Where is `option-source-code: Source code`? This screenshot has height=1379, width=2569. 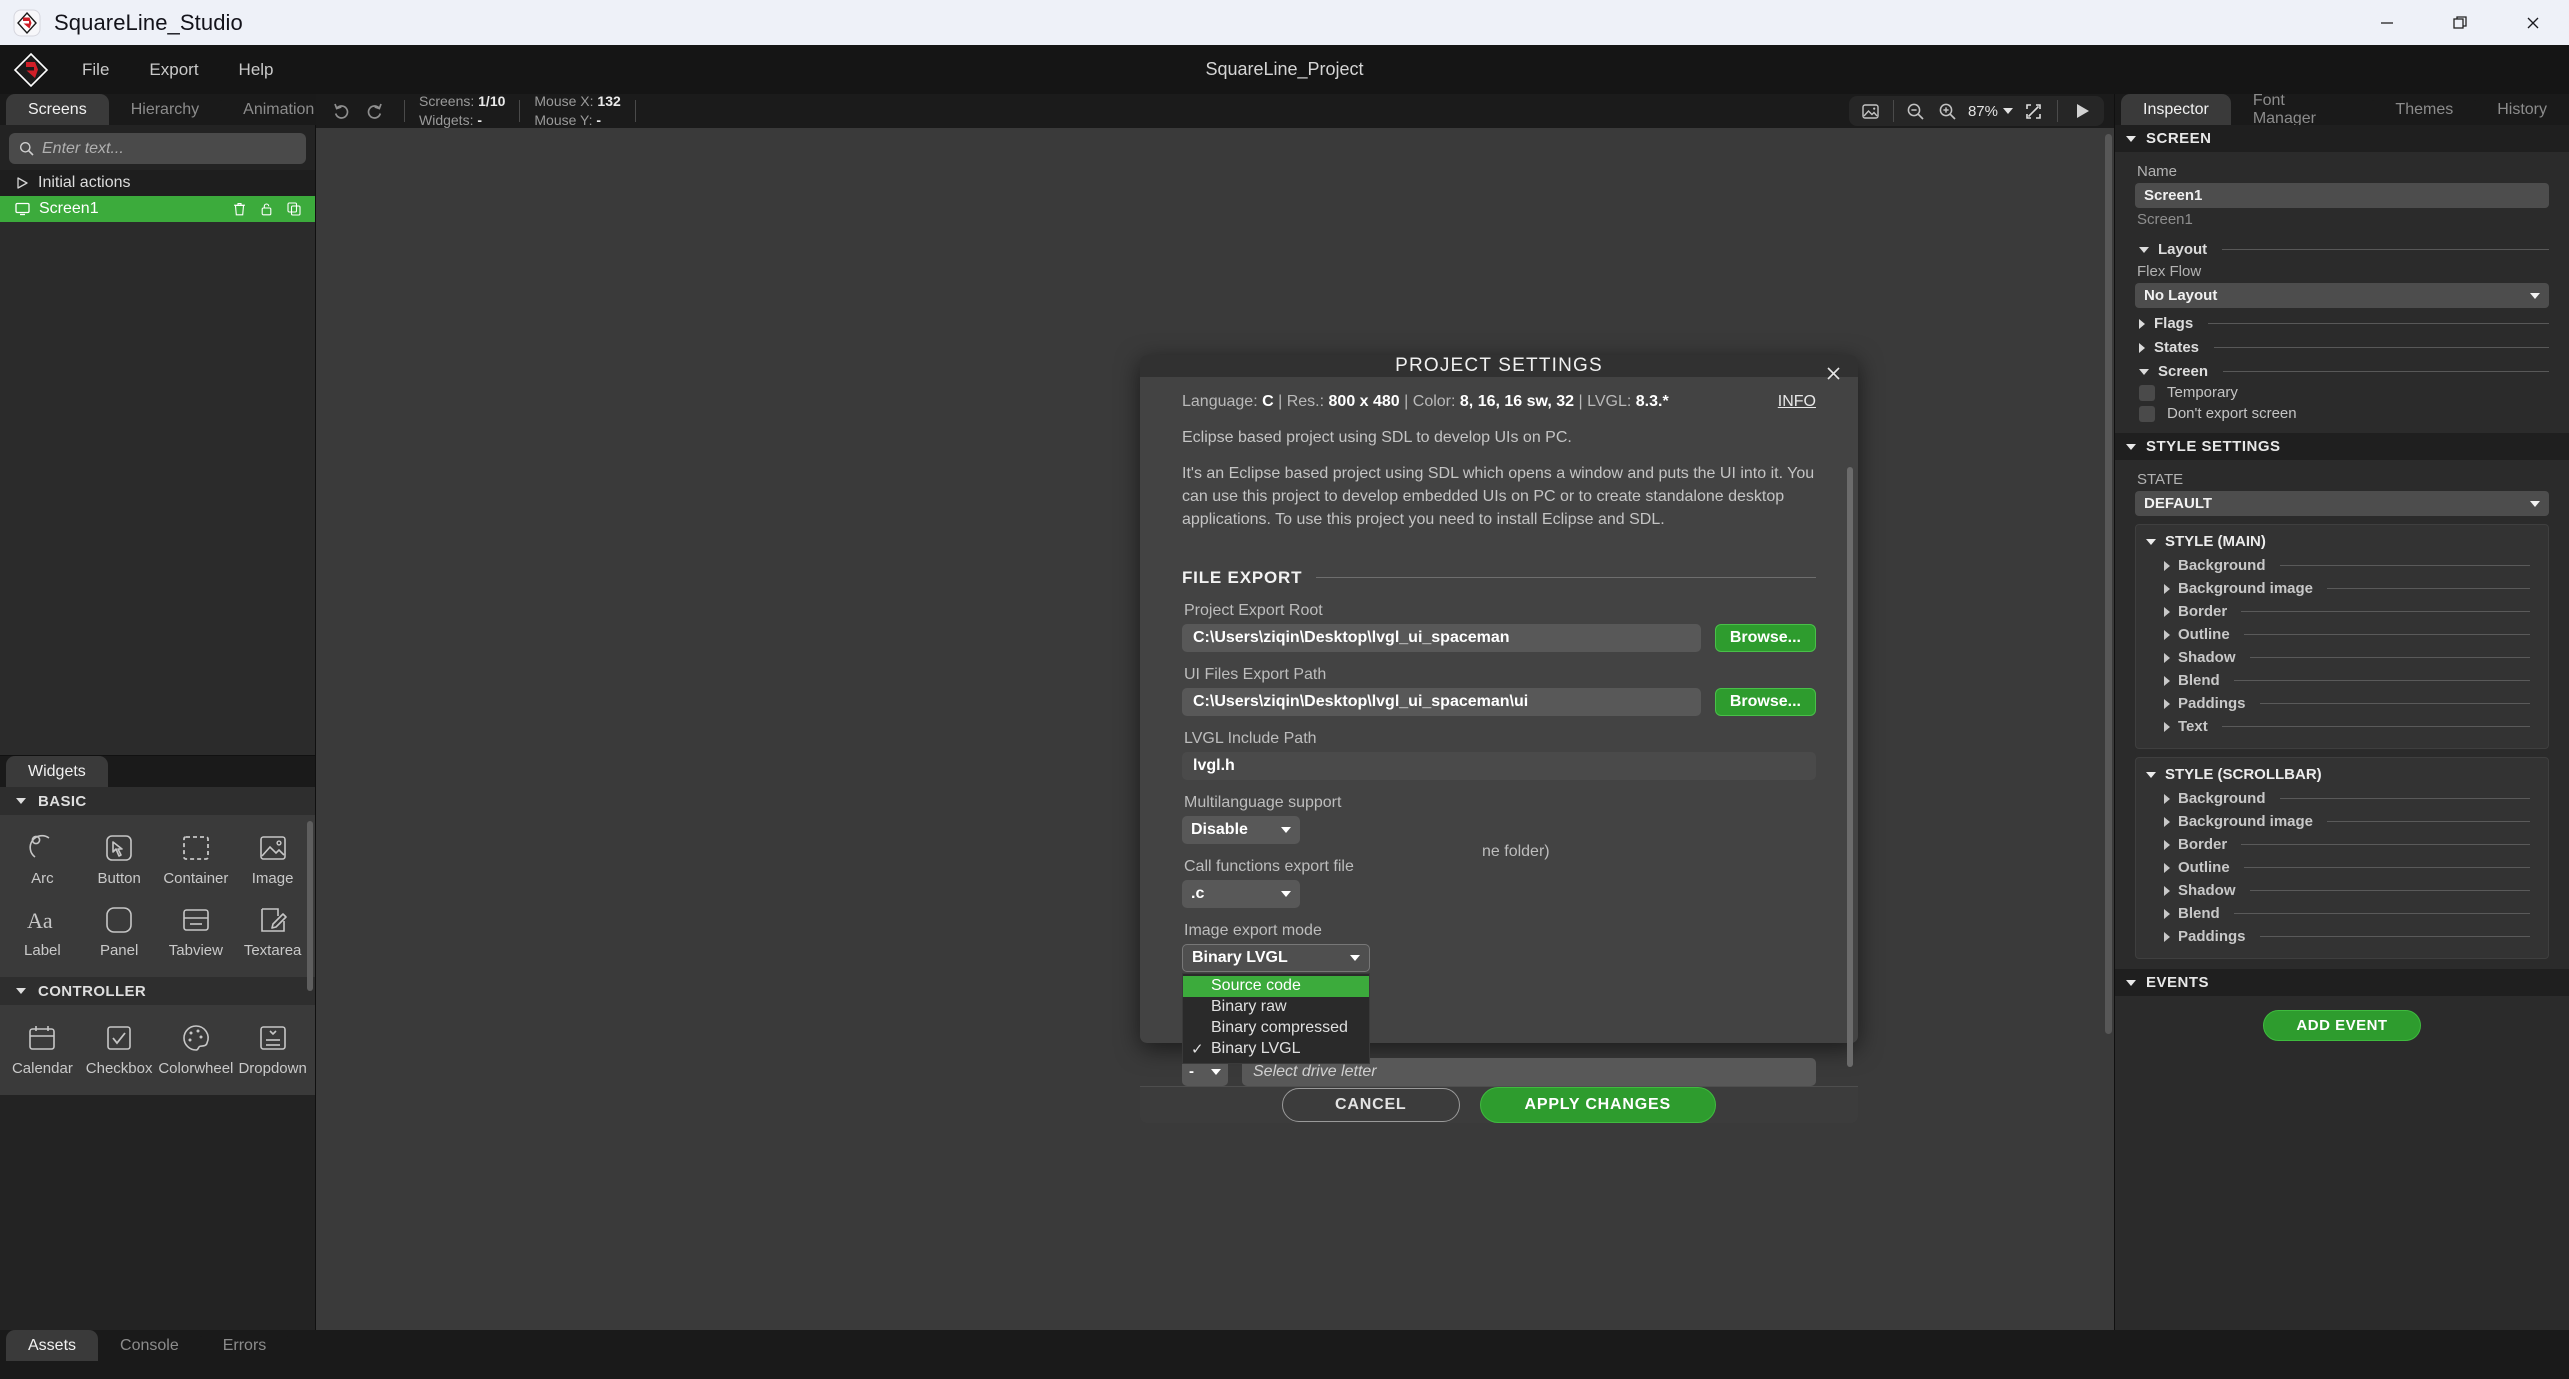
option-source-code: Source code is located at coordinates (1276, 986).